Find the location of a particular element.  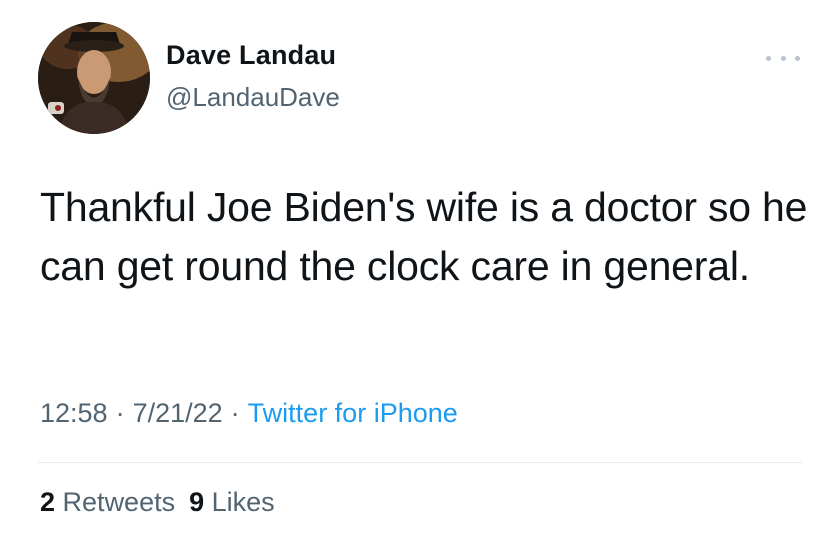

profile-photo-icon is located at coordinates (94, 78).